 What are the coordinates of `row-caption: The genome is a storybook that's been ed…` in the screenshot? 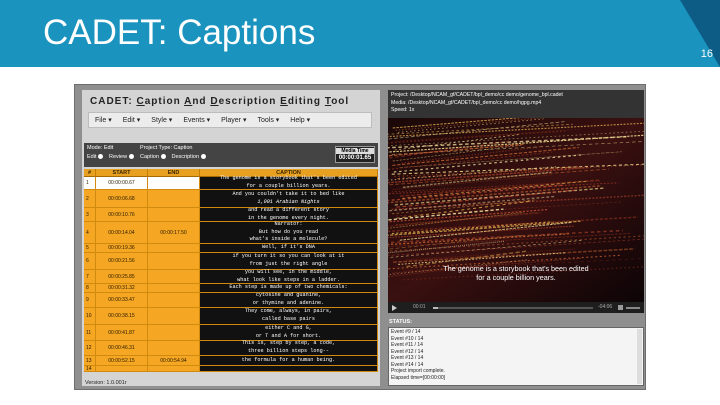 It's located at (289, 182).